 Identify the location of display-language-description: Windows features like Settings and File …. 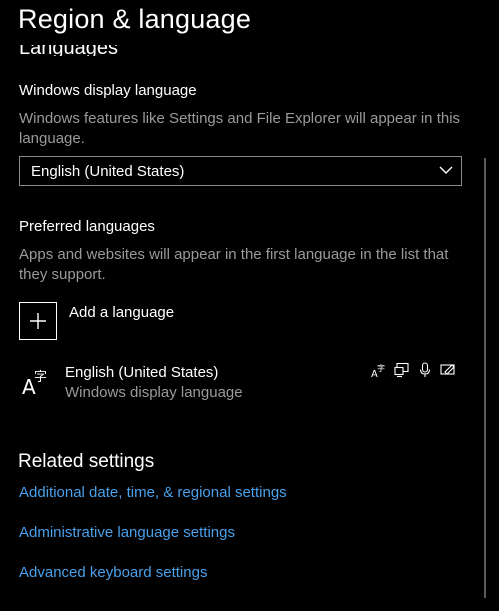
(240, 128).